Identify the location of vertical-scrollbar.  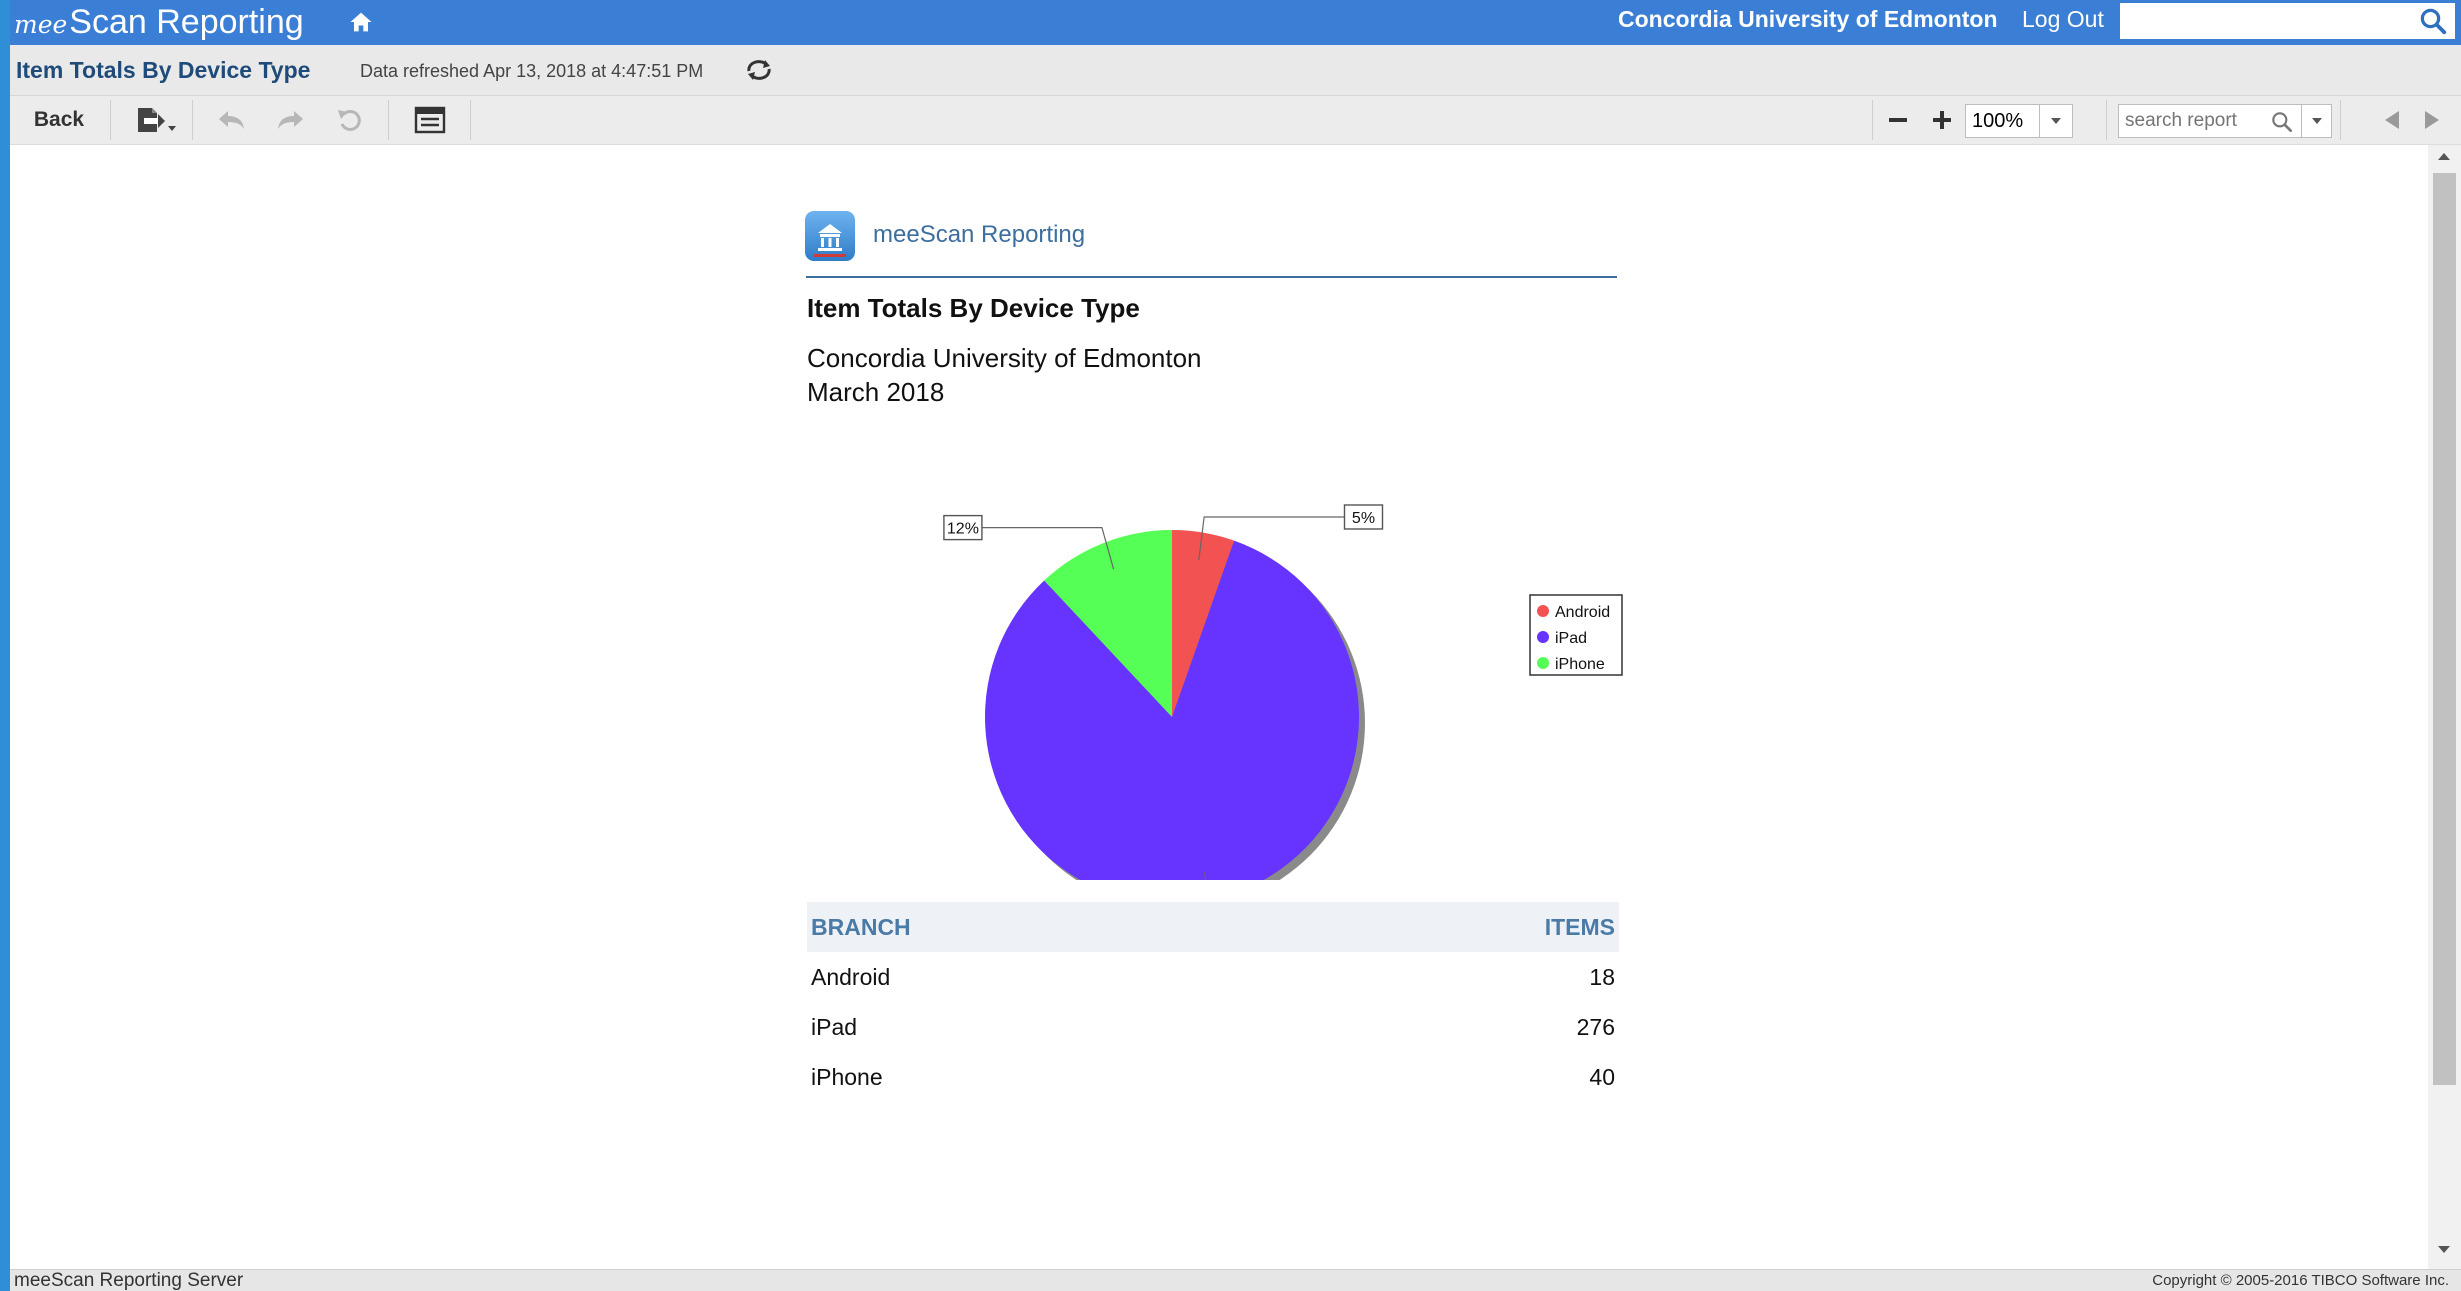
(2444, 707).